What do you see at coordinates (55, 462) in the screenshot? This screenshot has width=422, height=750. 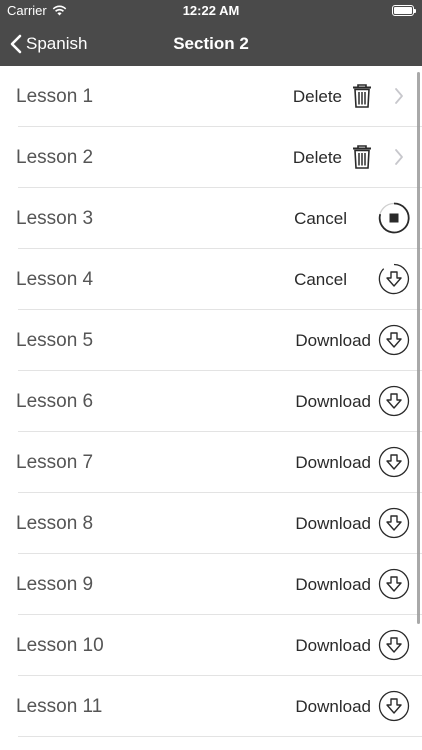 I see `lesson-label: Lesson 7` at bounding box center [55, 462].